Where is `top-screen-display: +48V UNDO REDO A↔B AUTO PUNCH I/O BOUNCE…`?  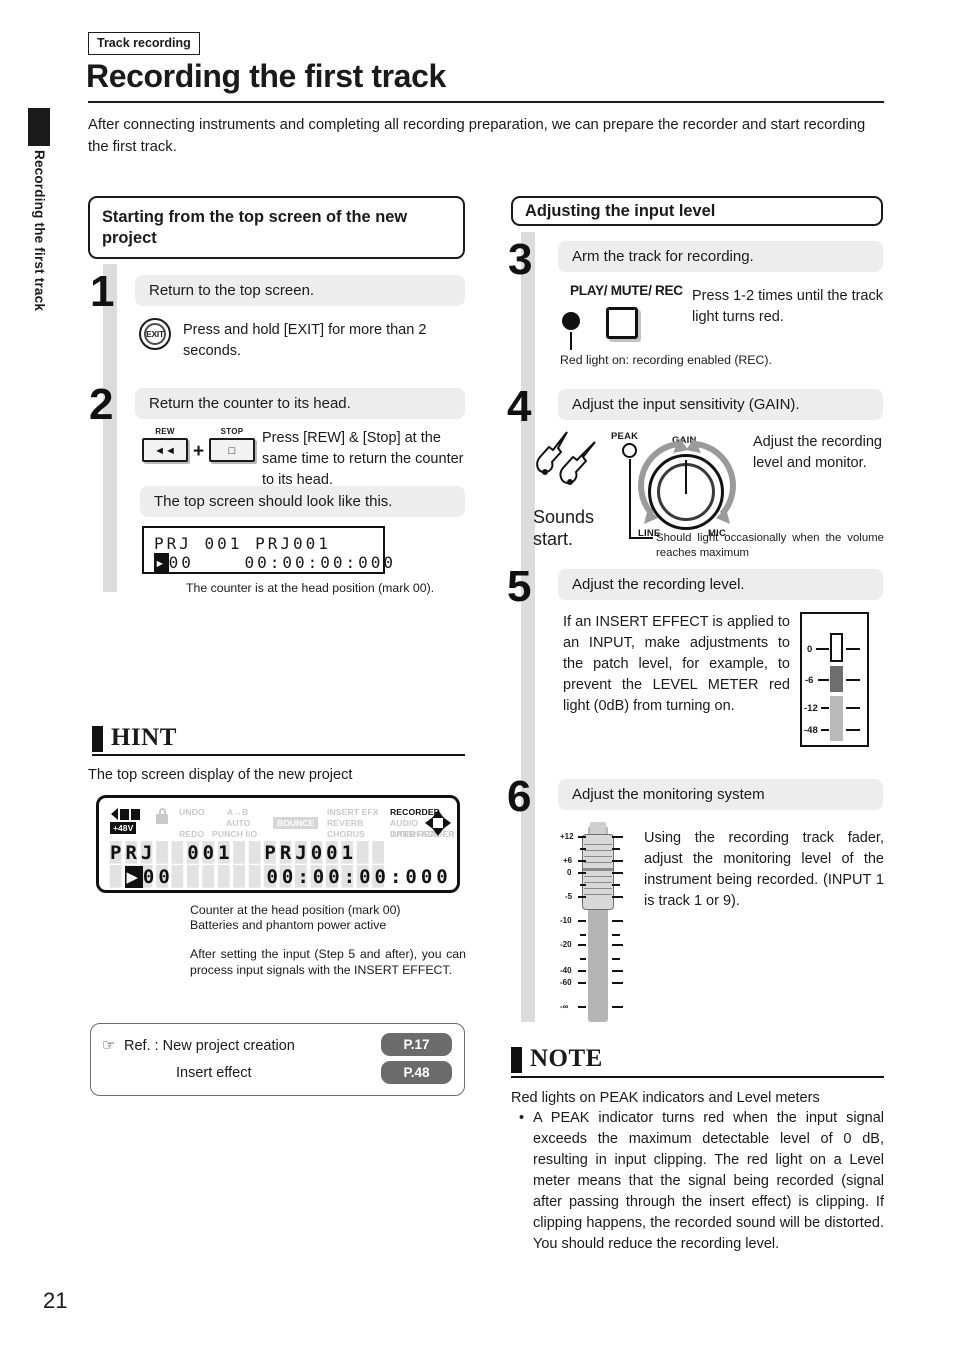
top-screen-display: +48V UNDO REDO A↔B AUTO PUNCH I/O BOUNCE… is located at coordinates (278, 844).